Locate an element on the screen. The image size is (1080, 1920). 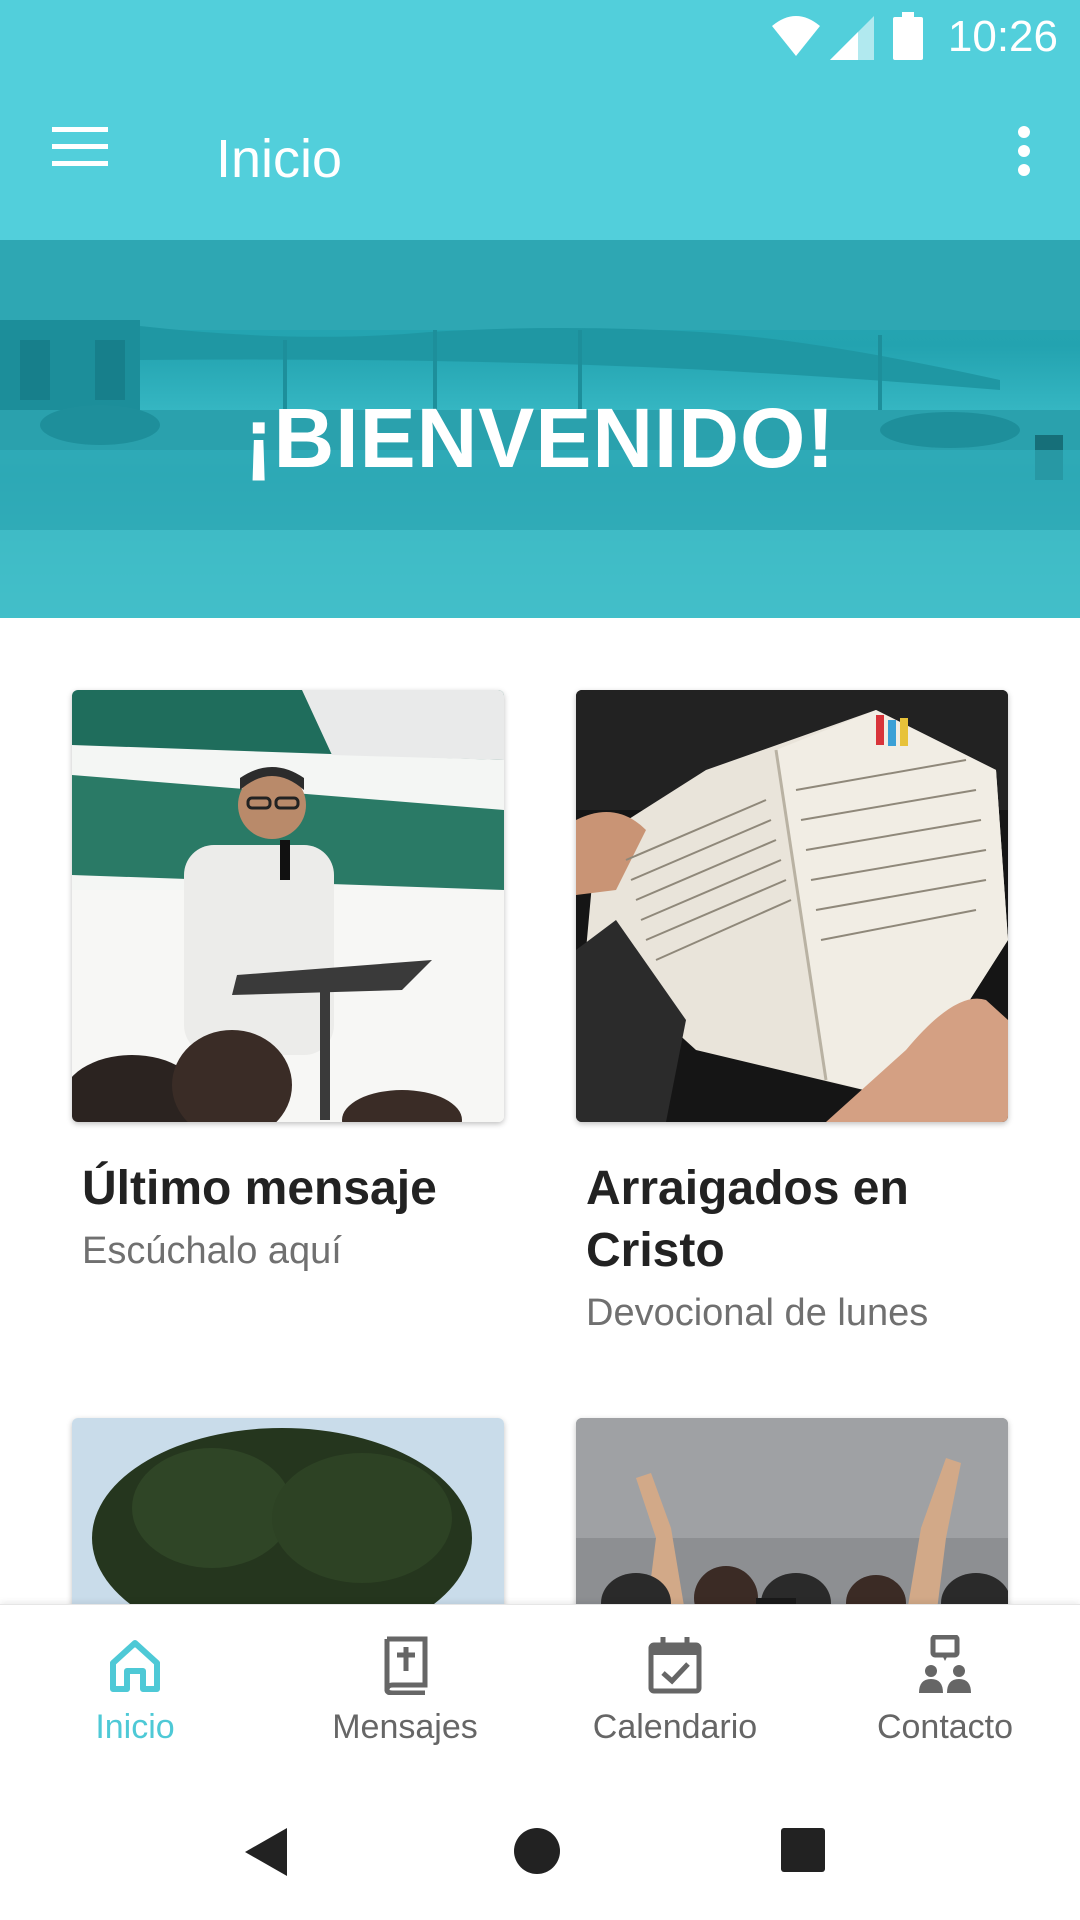
nav-item-contacto: Contacto is located at coordinates (945, 1690).